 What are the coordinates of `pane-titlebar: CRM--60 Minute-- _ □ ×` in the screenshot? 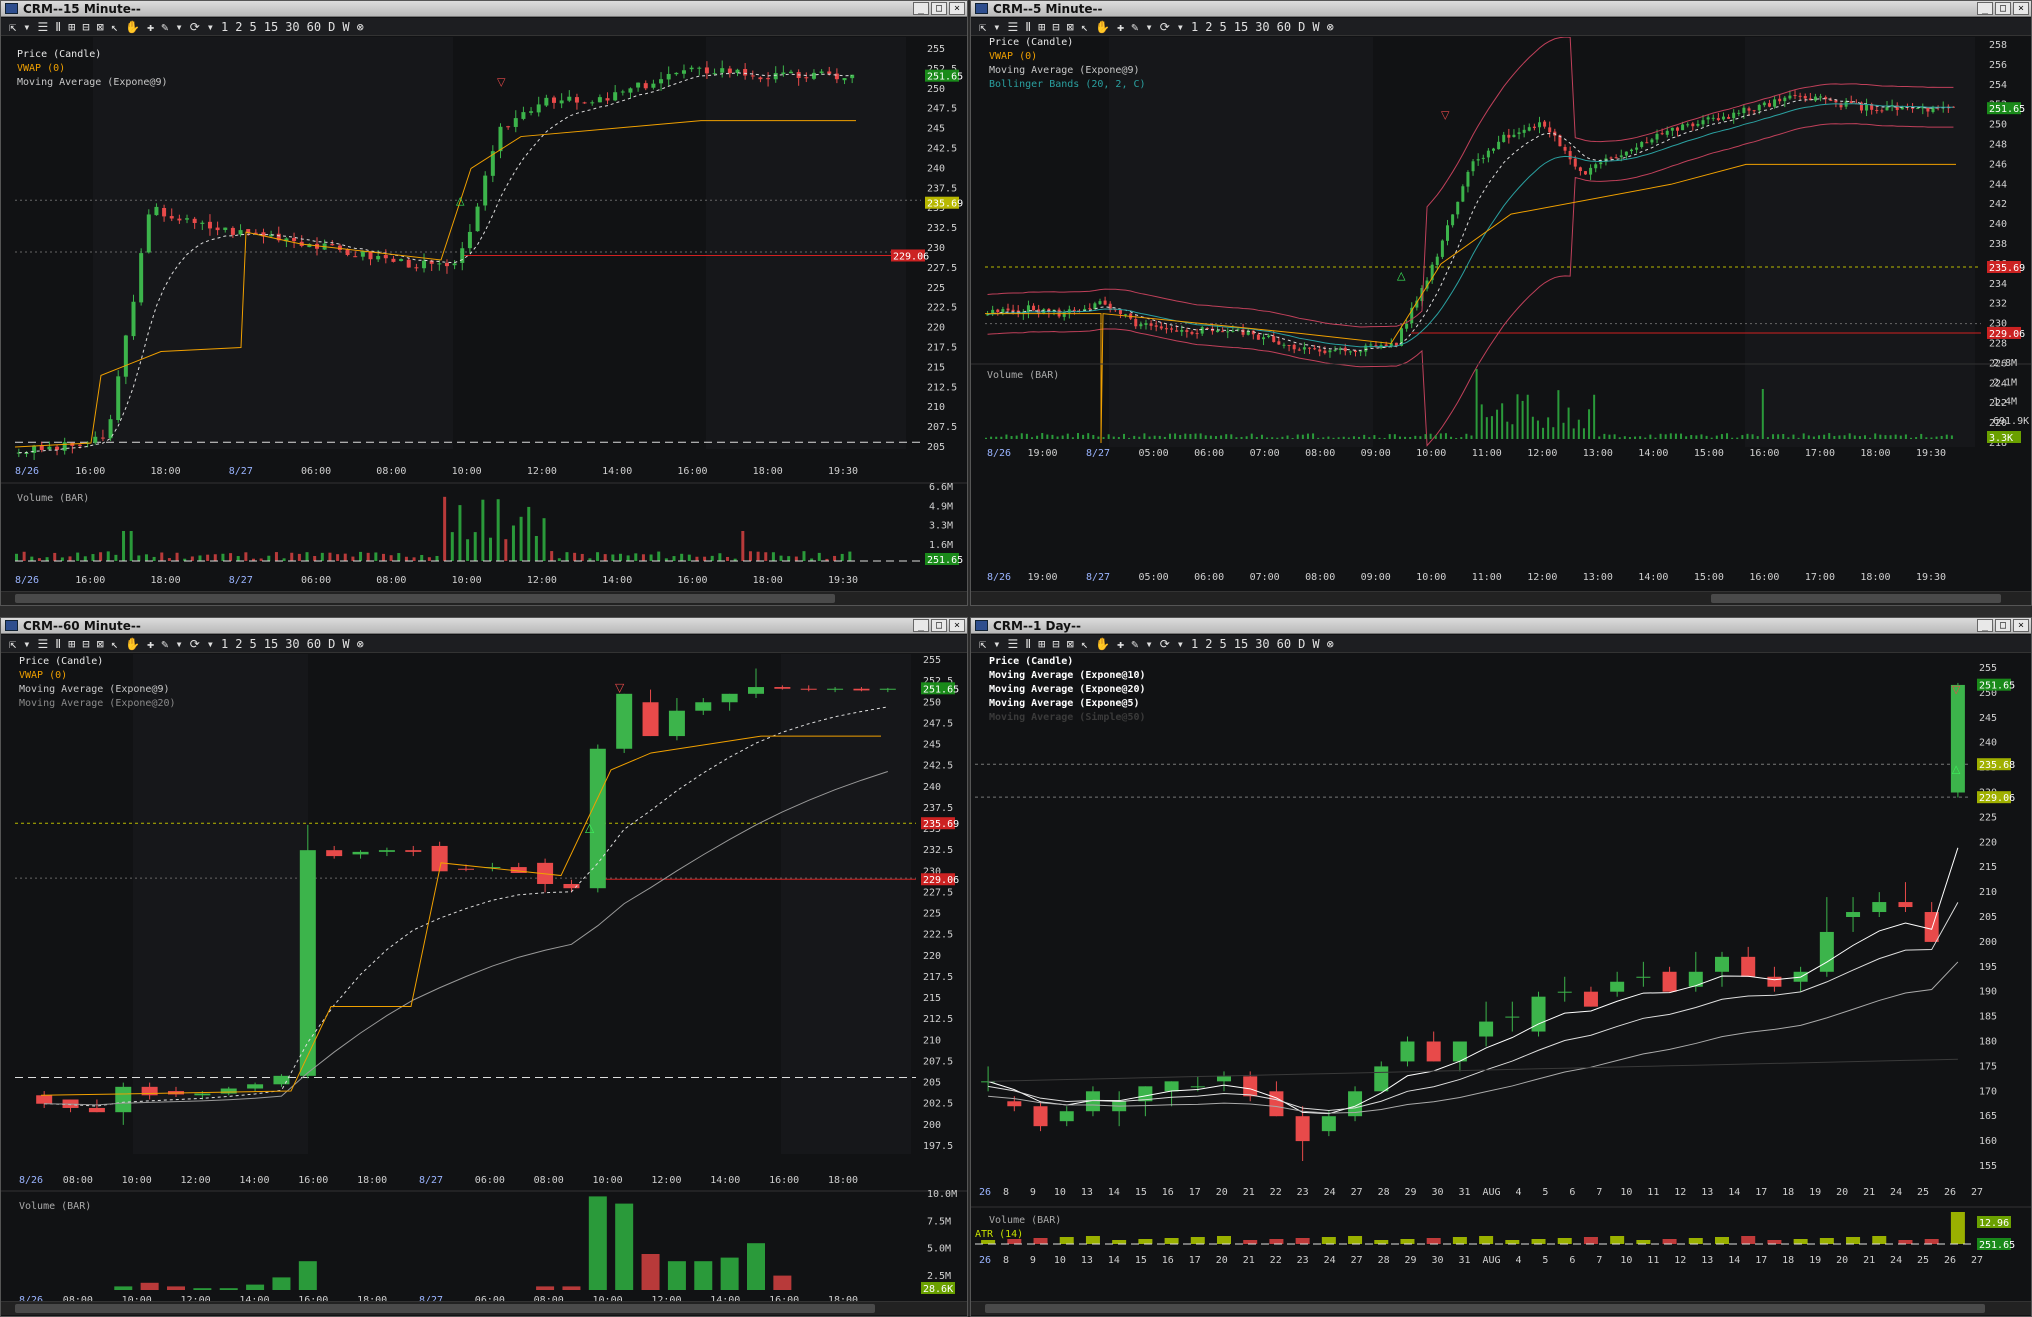 It's located at (484, 626).